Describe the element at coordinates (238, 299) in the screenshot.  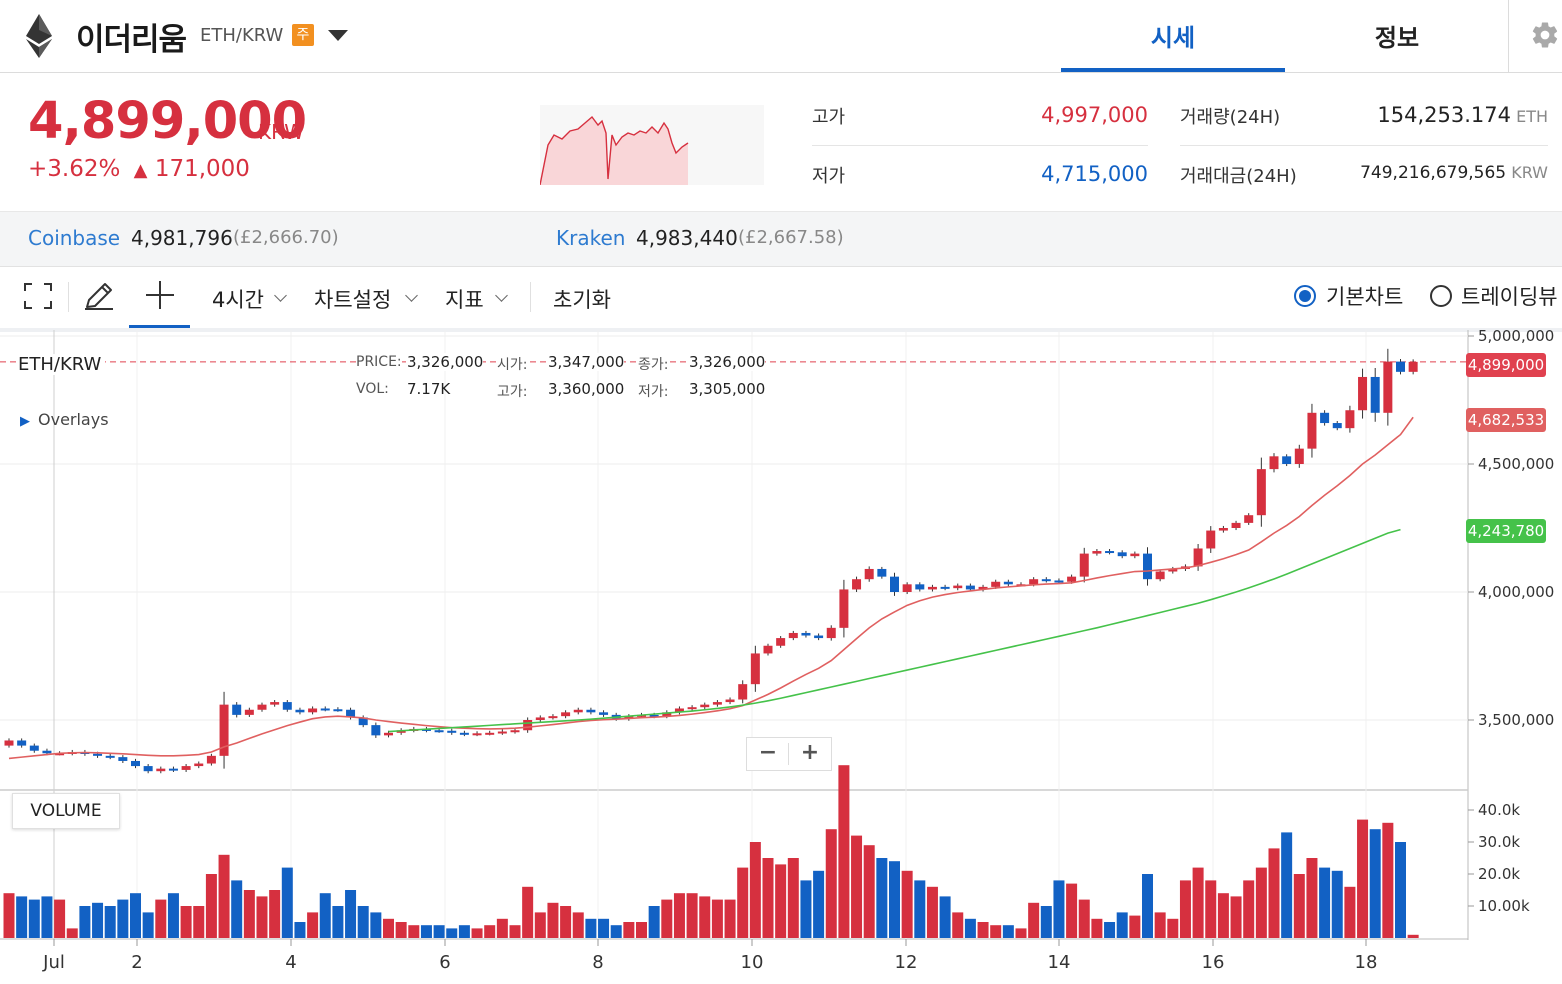
I see `interval-select: 4시간` at that location.